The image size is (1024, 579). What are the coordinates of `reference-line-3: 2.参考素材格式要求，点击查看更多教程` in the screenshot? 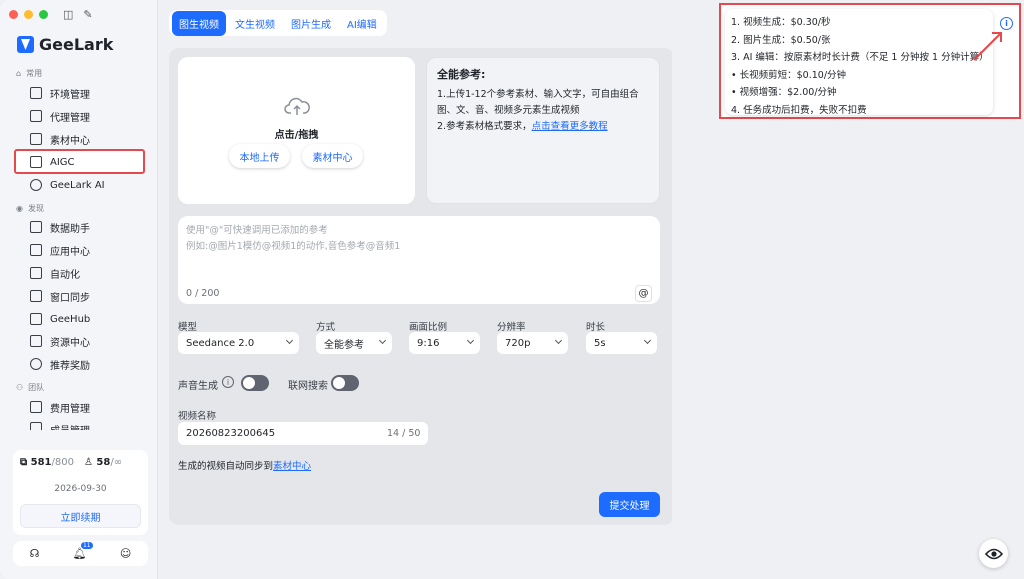 It's located at (522, 126).